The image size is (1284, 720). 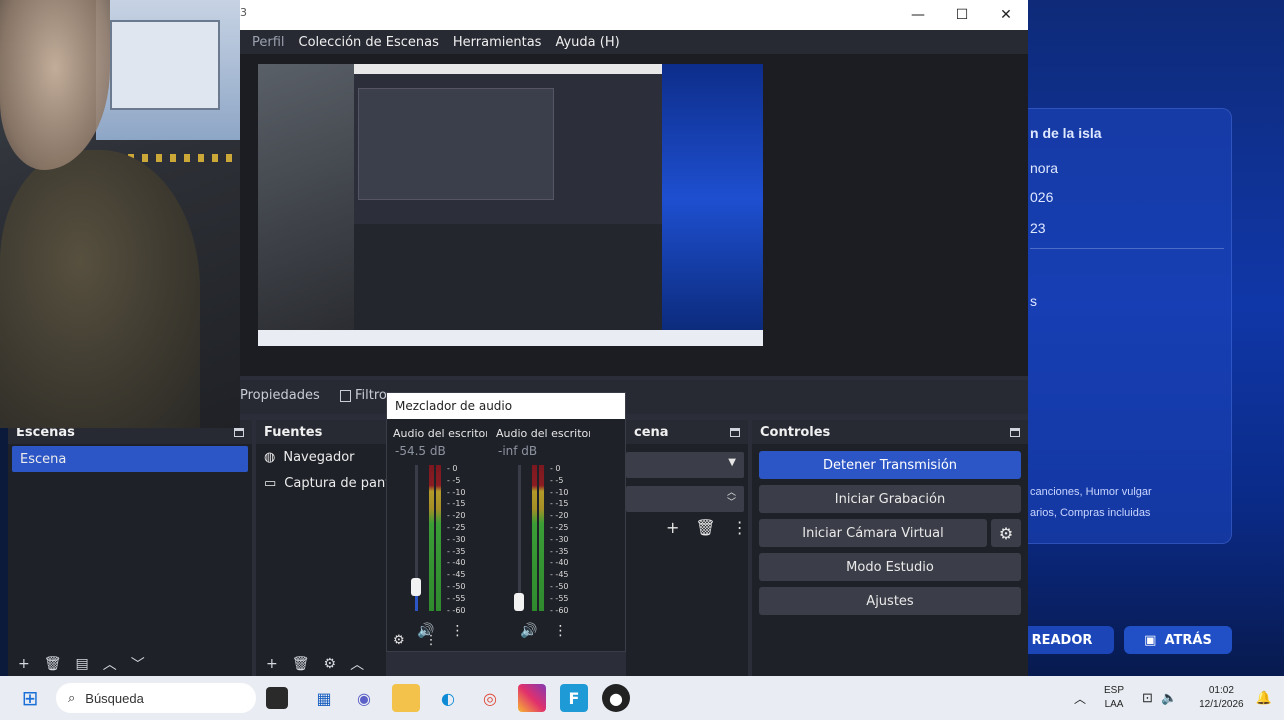 I want to click on clock: 01:02 12/1/2026, so click(x=1221, y=698).